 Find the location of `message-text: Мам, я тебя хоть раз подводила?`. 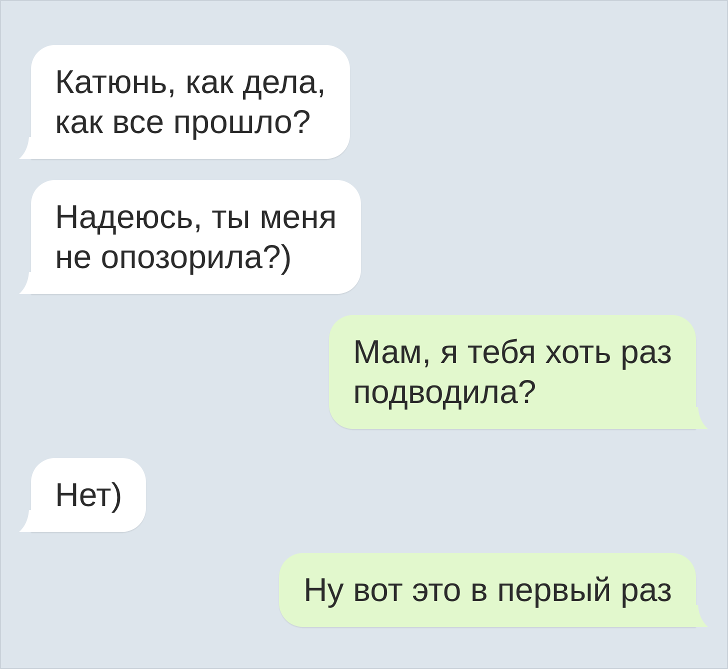

message-text: Мам, я тебя хоть раз подводила? is located at coordinates (512, 372).